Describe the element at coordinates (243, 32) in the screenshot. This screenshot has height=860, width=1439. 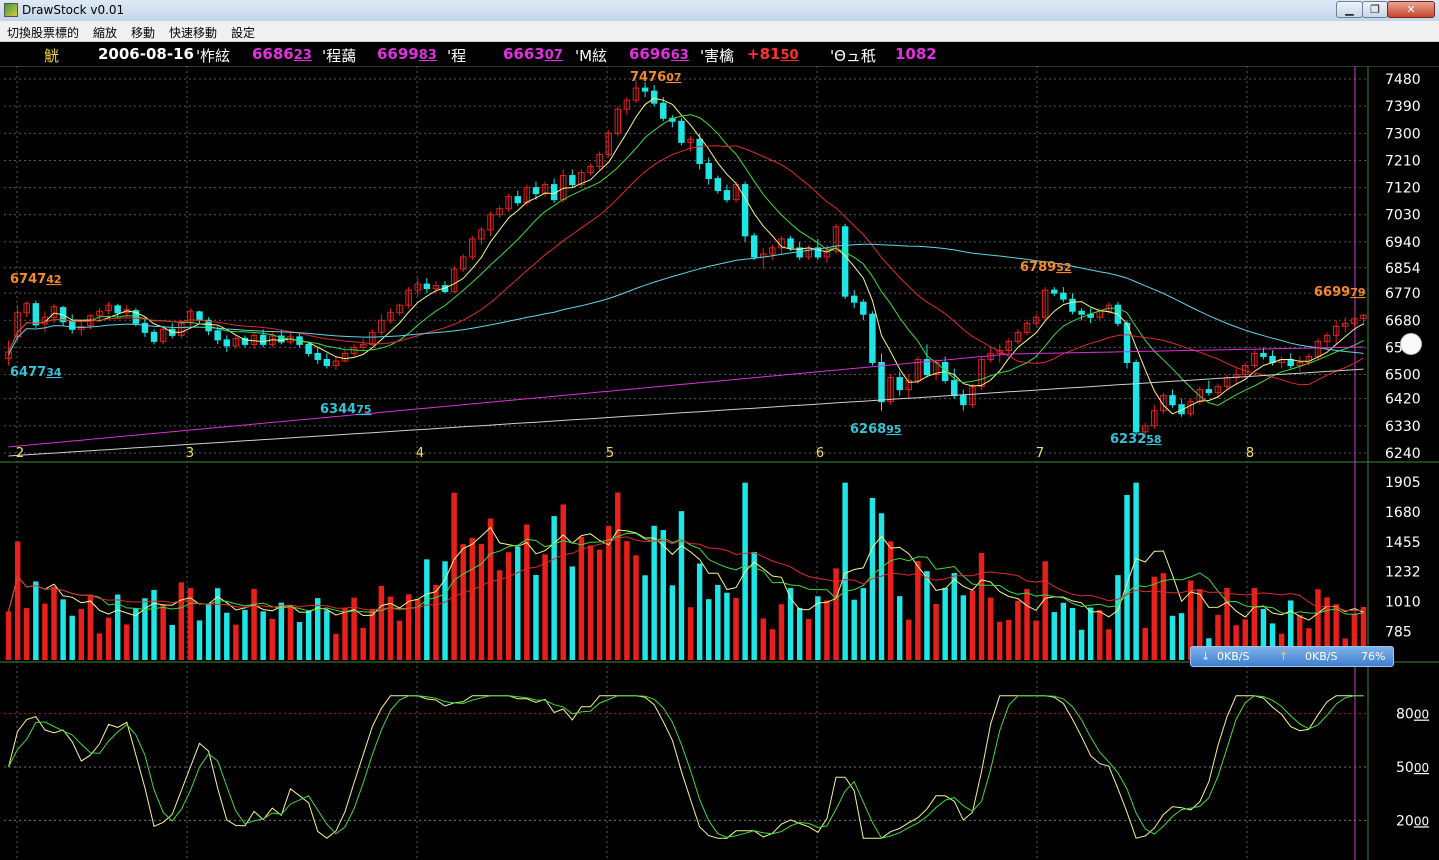
I see `menu-settings: 設定` at that location.